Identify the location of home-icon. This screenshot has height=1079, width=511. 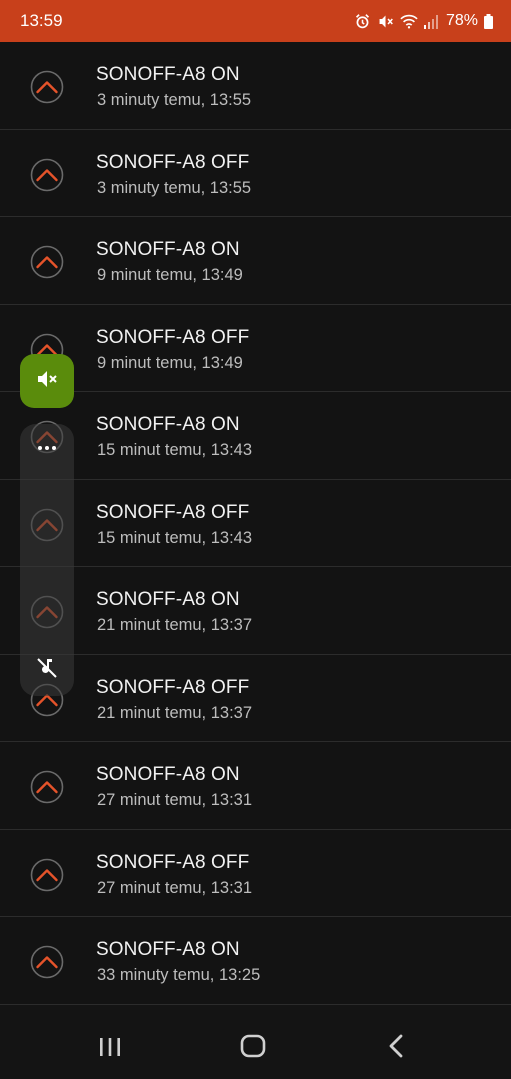
(253, 1046).